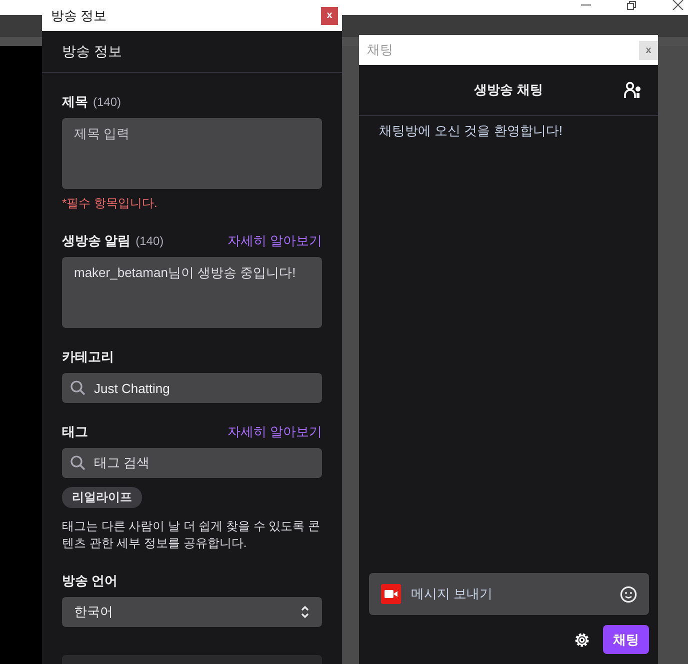 The height and width of the screenshot is (664, 688). What do you see at coordinates (96, 241) in the screenshot?
I see `field-label: 생방송 알림` at bounding box center [96, 241].